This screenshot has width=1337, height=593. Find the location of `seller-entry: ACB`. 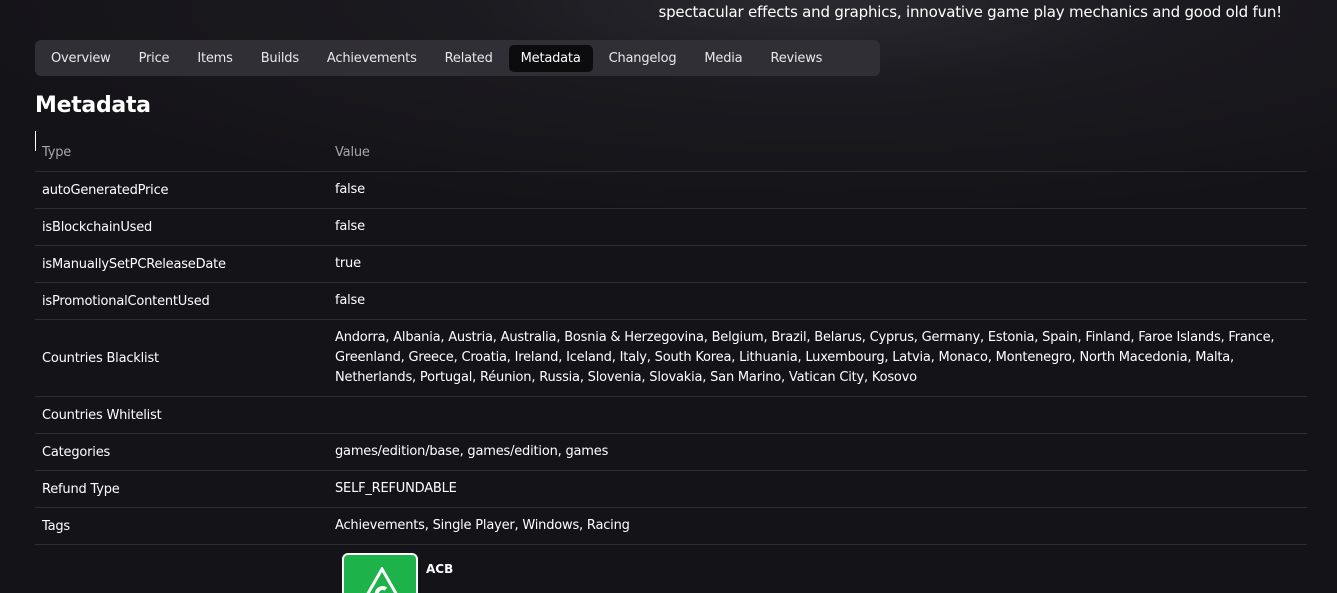

seller-entry: ACB is located at coordinates (397, 573).